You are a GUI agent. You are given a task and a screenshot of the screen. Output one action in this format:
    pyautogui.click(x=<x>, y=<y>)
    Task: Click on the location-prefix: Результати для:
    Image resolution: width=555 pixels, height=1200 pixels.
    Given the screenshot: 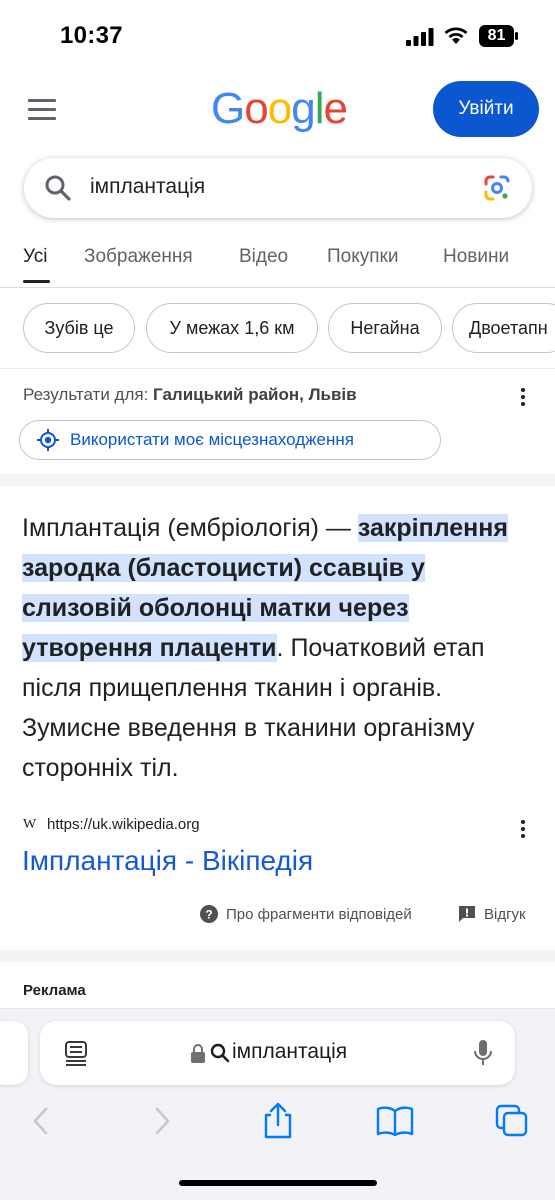 What is the action you would take?
    pyautogui.click(x=86, y=394)
    